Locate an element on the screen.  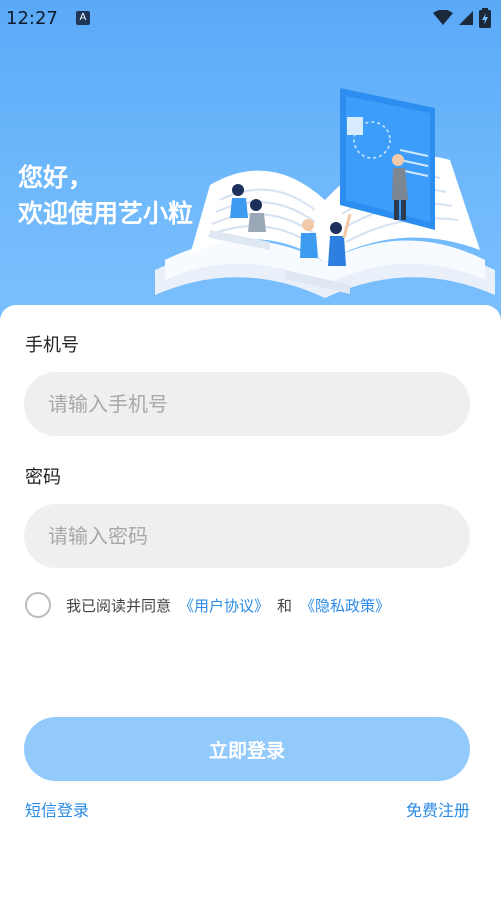
and-text: 和 is located at coordinates (285, 605).